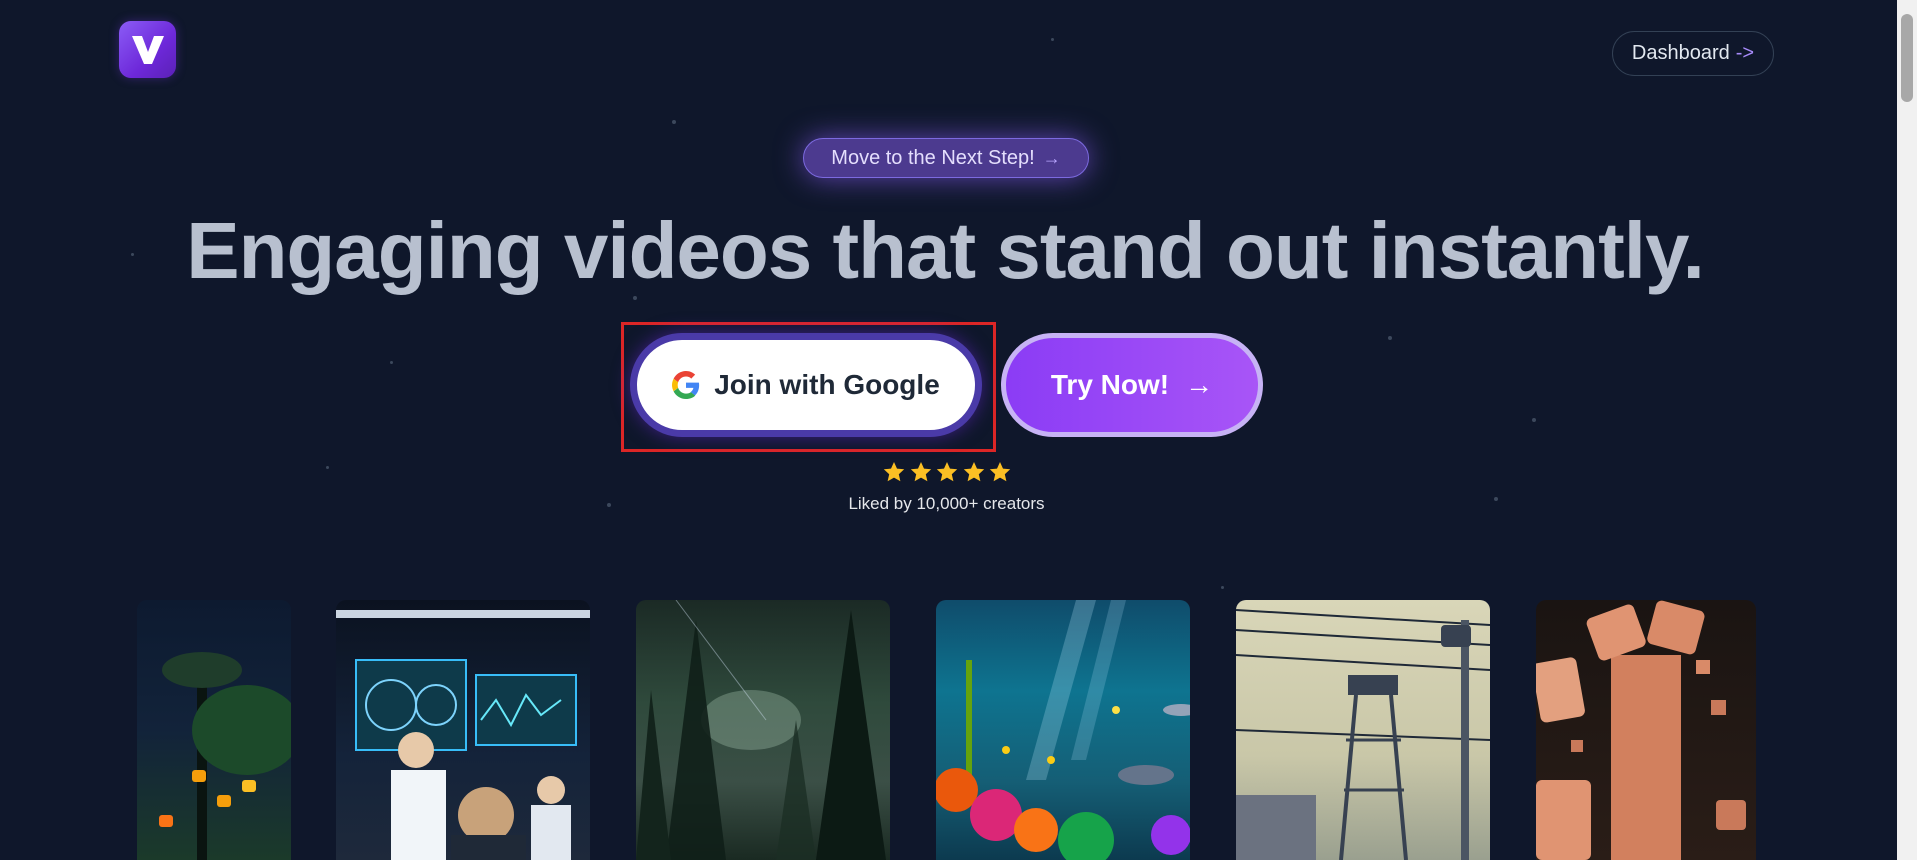 Image resolution: width=1917 pixels, height=860 pixels. I want to click on dashboard-button: Dashboard ->, so click(1693, 53).